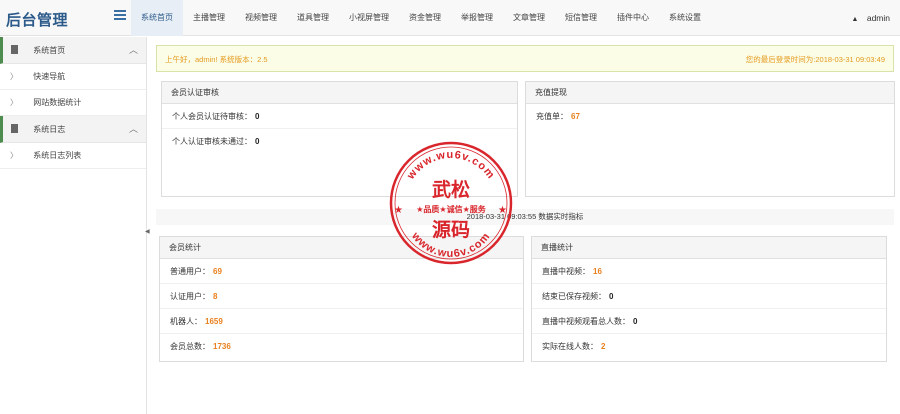  I want to click on stamp-outer-ring, so click(451, 203).